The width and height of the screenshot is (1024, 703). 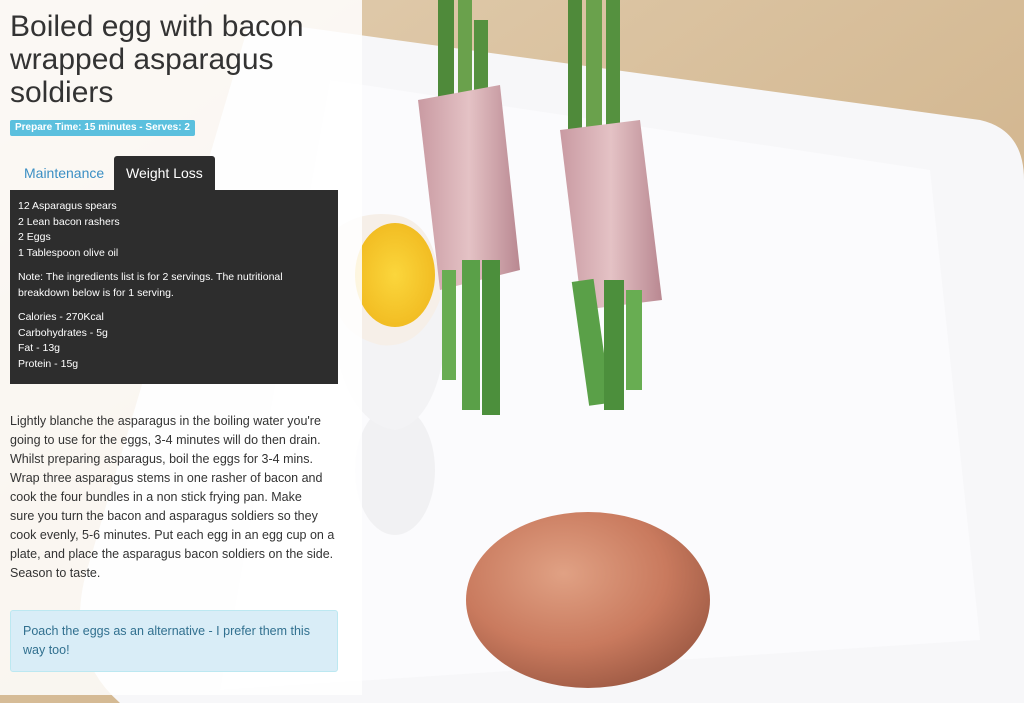 What do you see at coordinates (96, 292) in the screenshot?
I see `servings-note: breakdown below is for 1 serving.` at bounding box center [96, 292].